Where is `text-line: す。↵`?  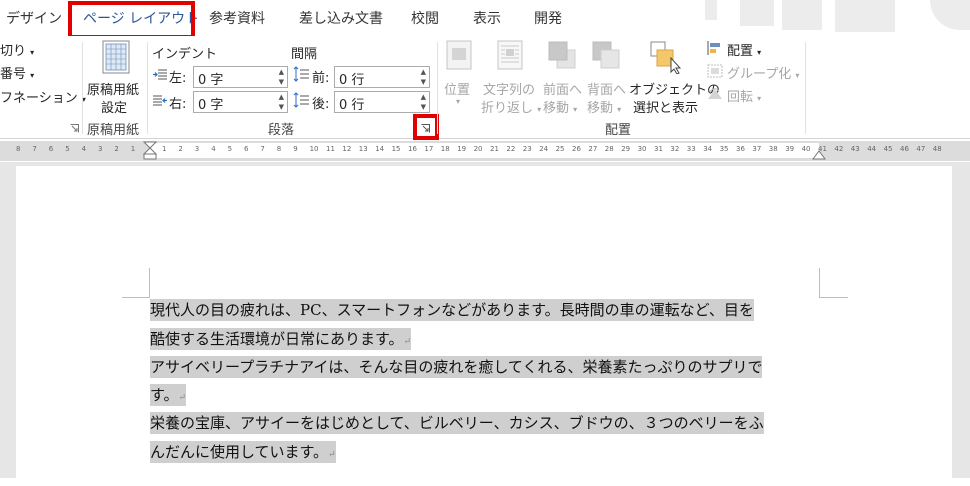
text-line: す。↵ is located at coordinates (168, 395).